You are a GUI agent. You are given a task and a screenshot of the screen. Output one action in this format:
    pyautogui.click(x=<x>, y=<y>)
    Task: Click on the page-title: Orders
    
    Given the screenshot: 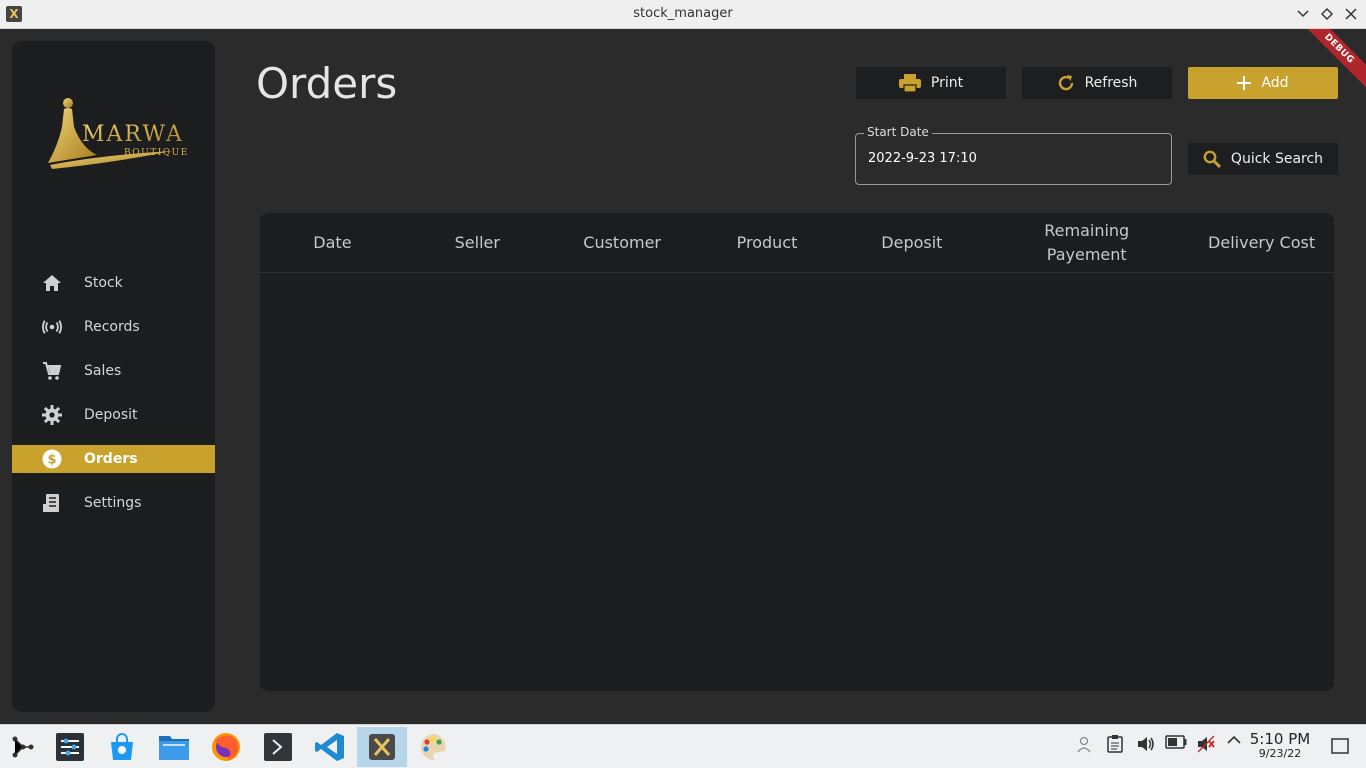 What is the action you would take?
    pyautogui.click(x=327, y=83)
    